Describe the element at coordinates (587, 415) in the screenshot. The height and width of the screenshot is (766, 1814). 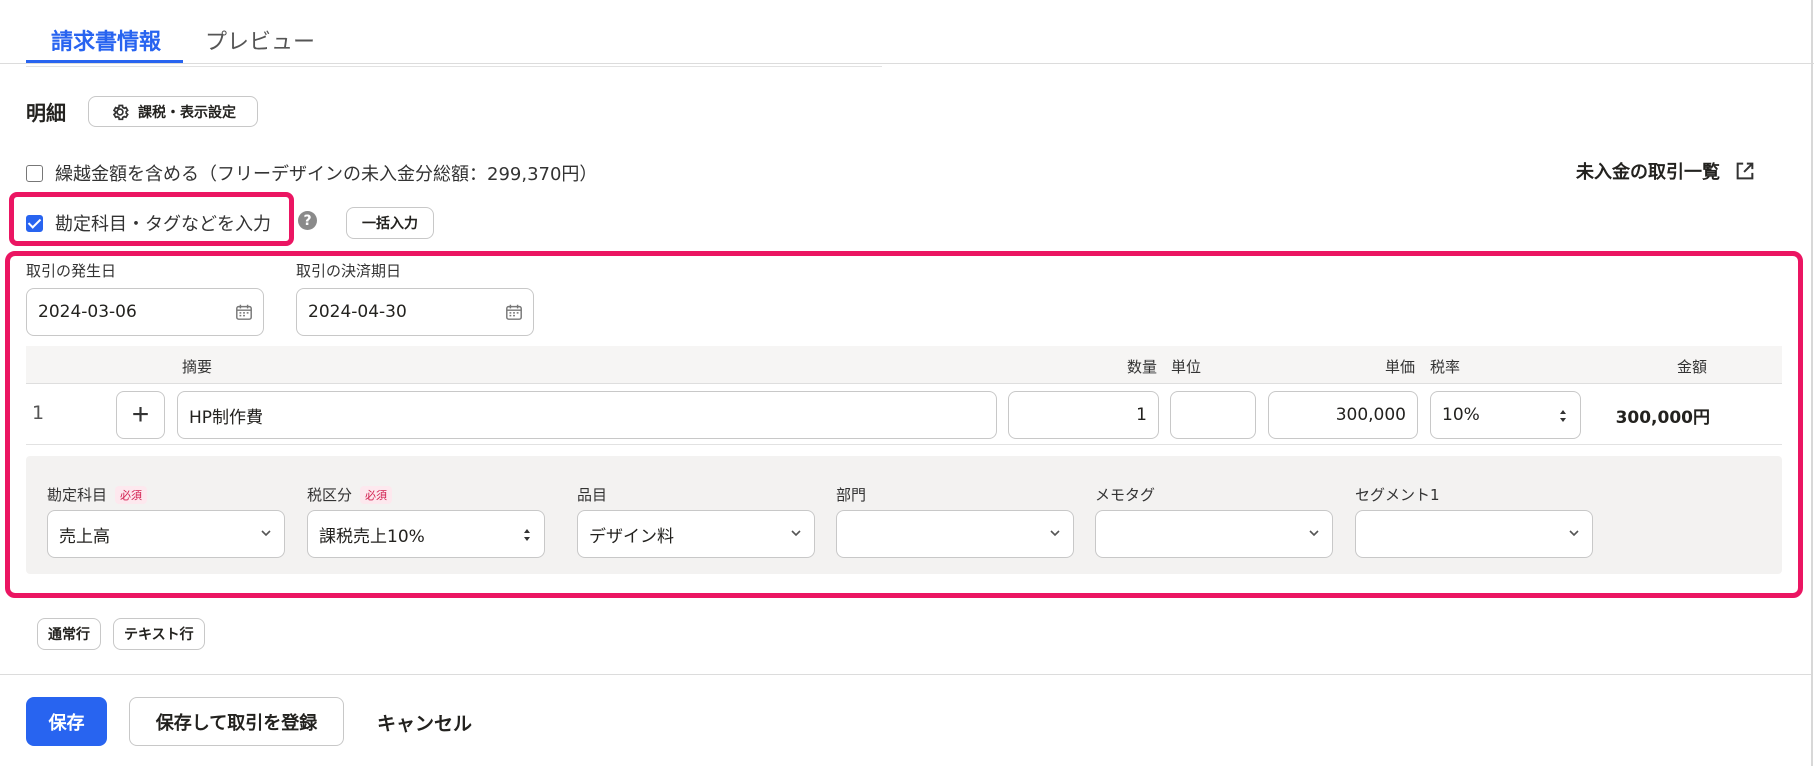
I see `description-input: HP制作費` at that location.